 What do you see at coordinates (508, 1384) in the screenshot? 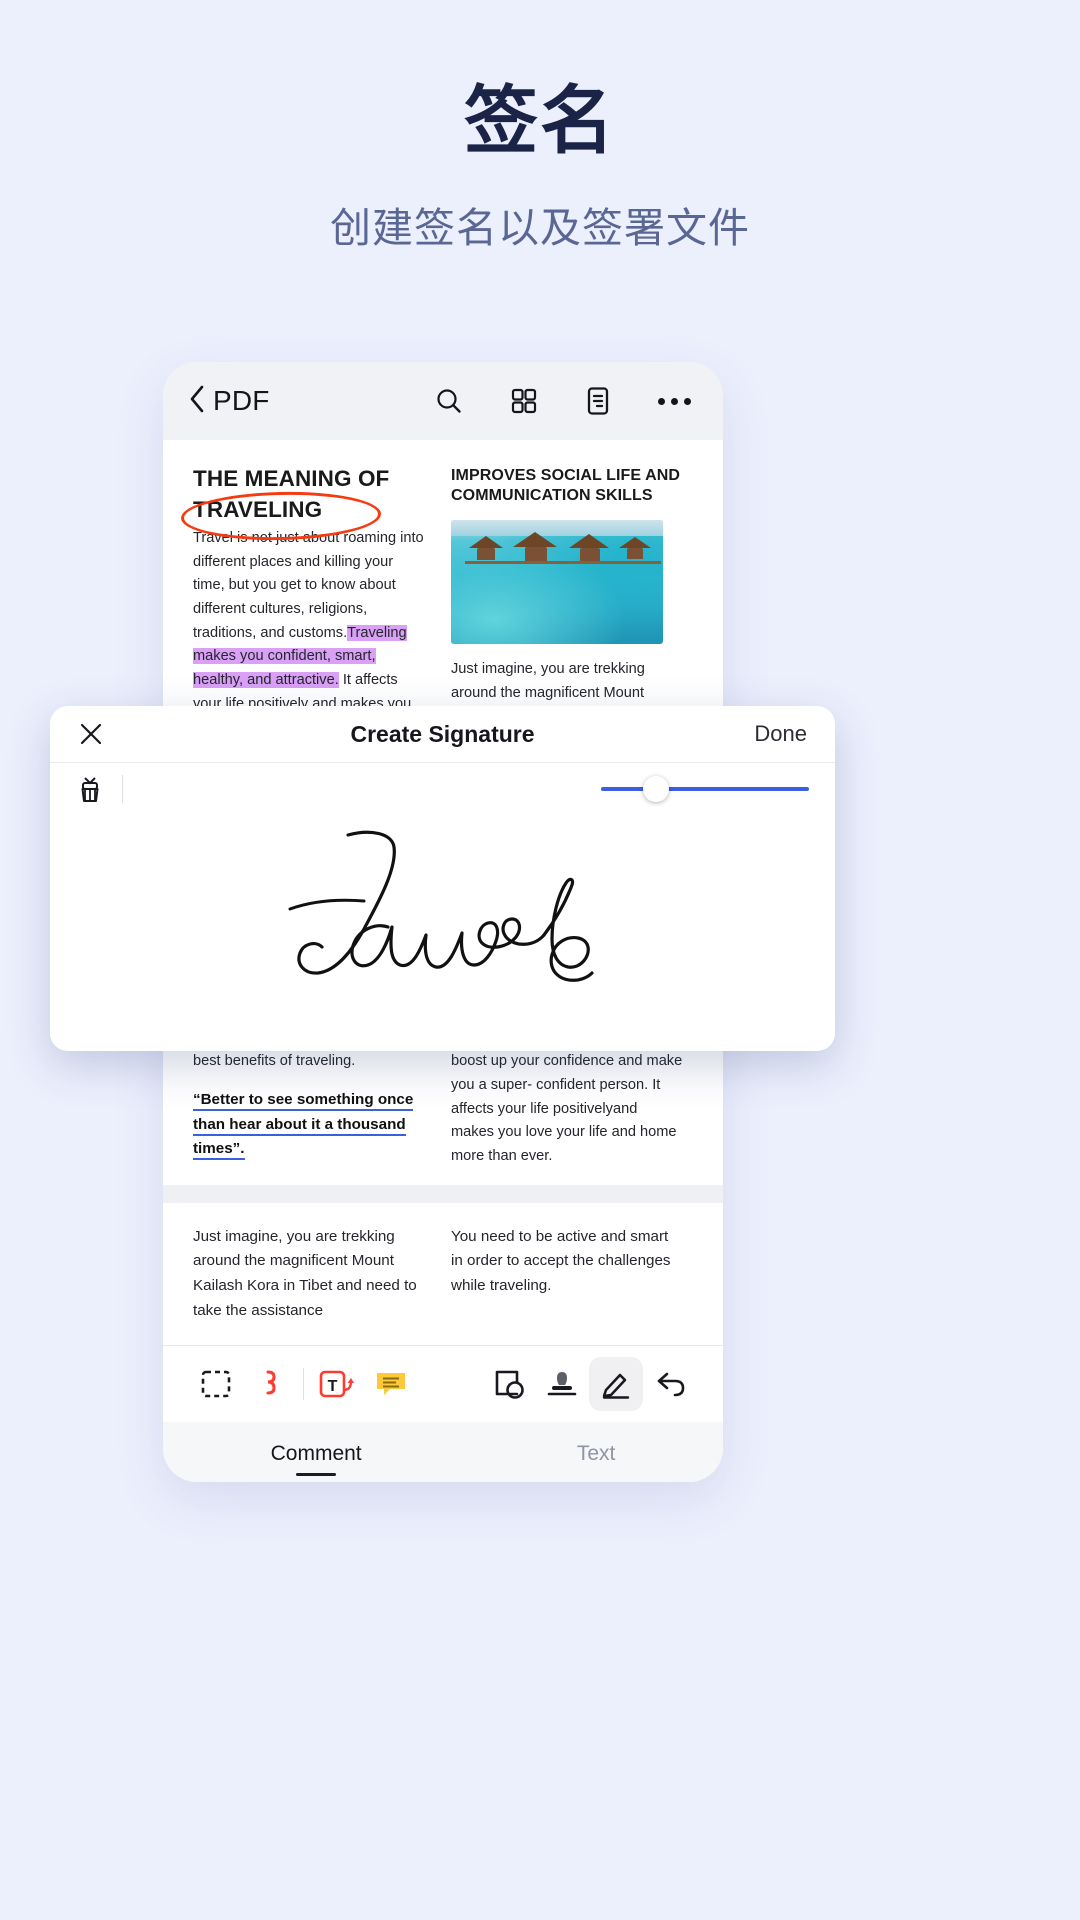
I see `shape-icon` at bounding box center [508, 1384].